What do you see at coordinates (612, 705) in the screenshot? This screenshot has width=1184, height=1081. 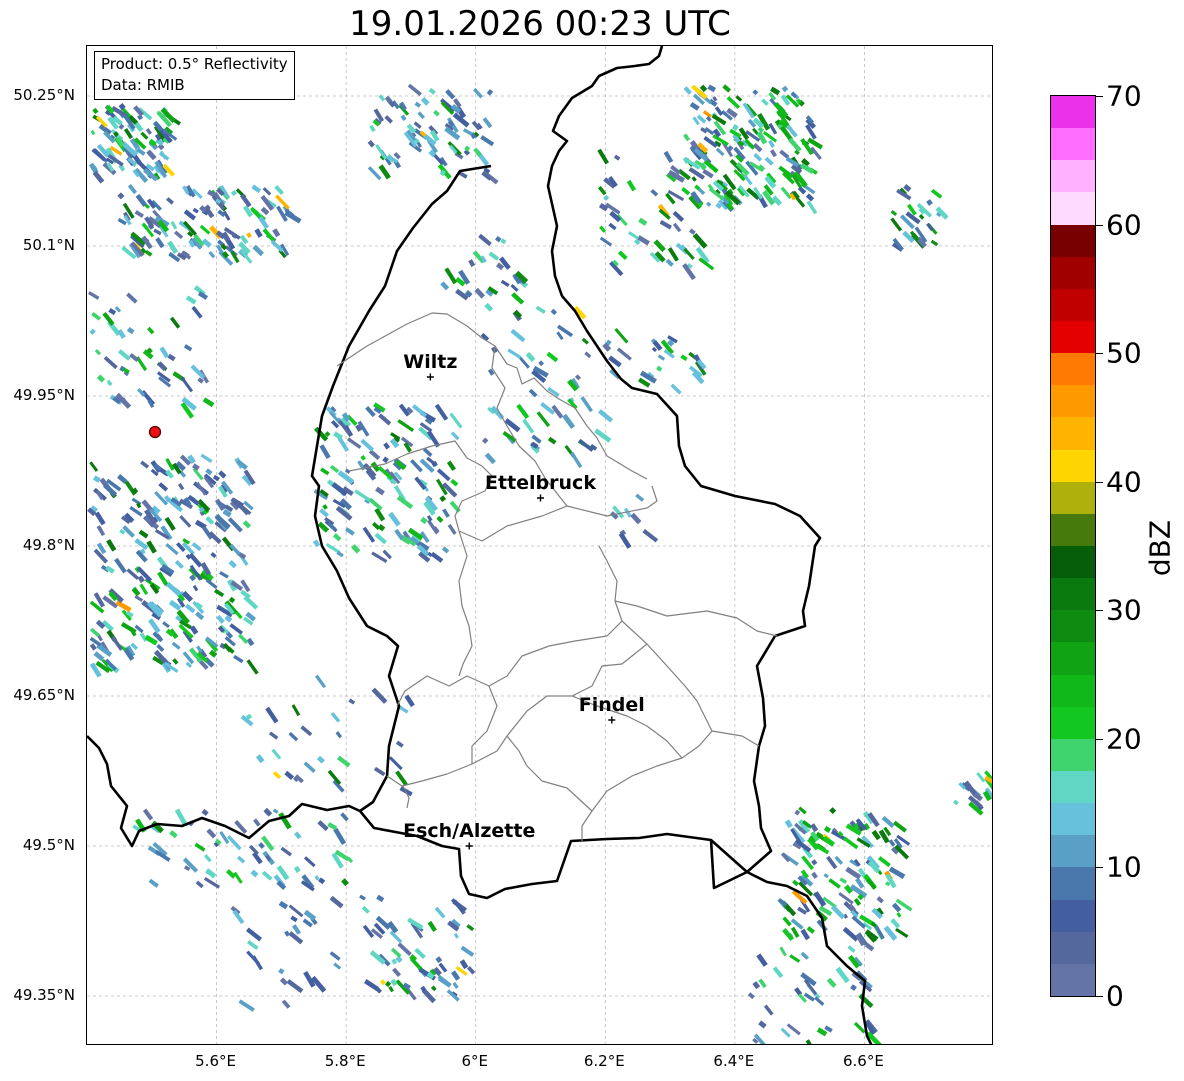 I see `city-label: Findel` at bounding box center [612, 705].